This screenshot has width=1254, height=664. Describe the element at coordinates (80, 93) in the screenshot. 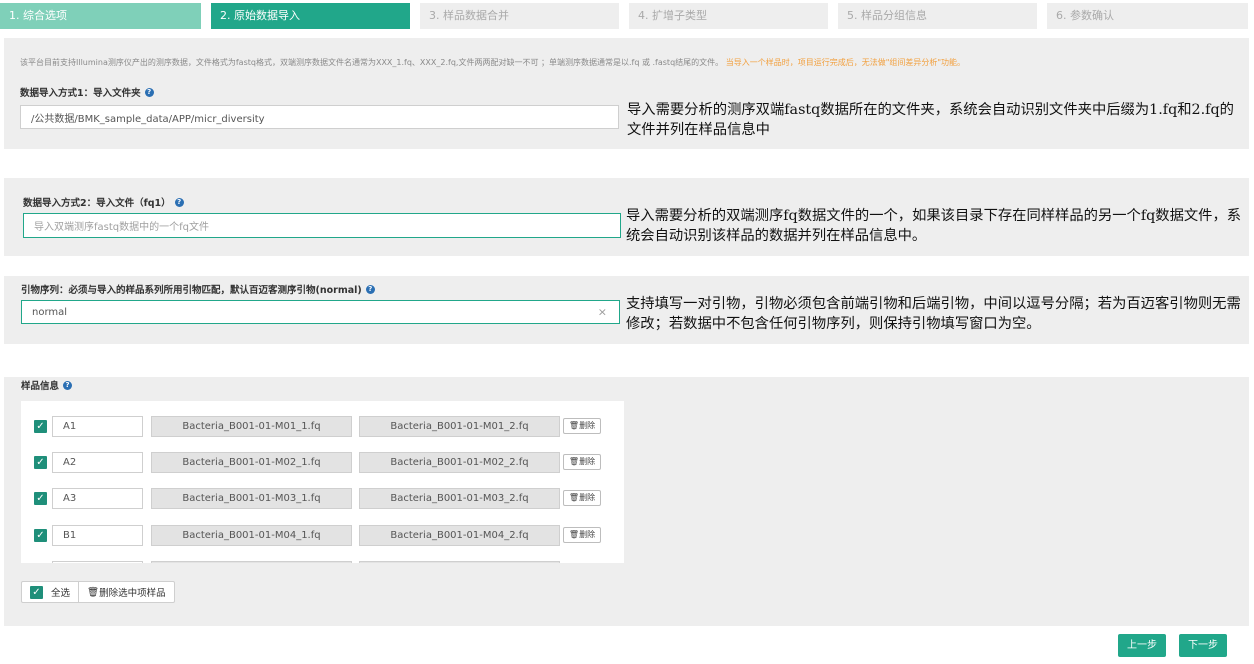

I see `folder-import-label-text: 数据导入方式1：导入文件夹` at that location.